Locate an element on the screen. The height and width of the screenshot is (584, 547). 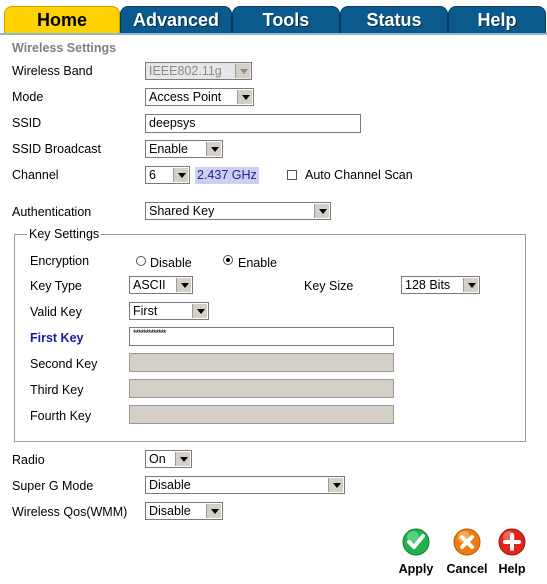
apply-button: Apply is located at coordinates (416, 552).